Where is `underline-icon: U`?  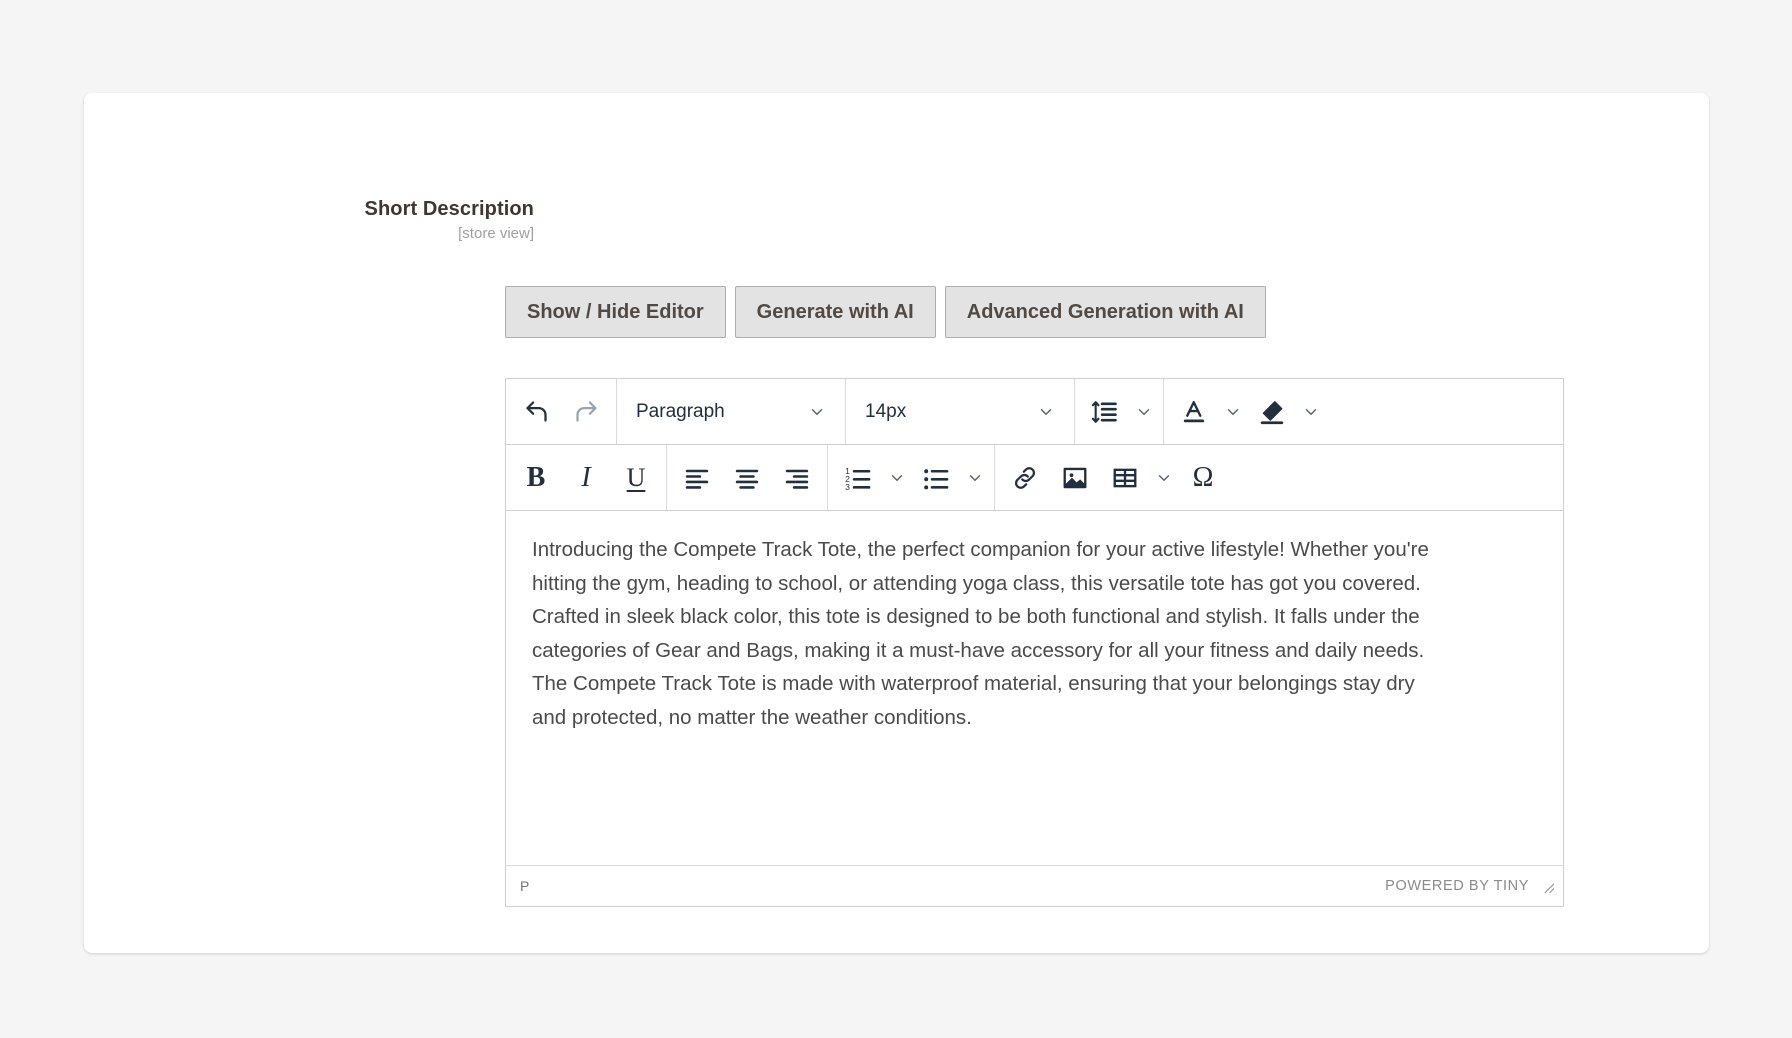 underline-icon: U is located at coordinates (636, 478).